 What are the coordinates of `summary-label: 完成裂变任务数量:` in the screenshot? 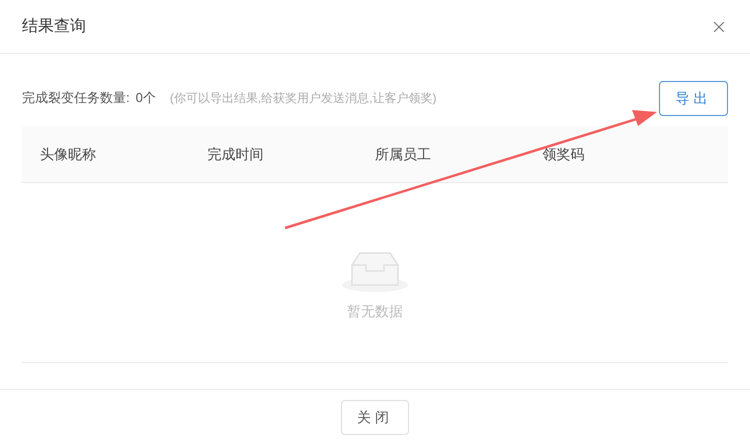 It's located at (76, 98).